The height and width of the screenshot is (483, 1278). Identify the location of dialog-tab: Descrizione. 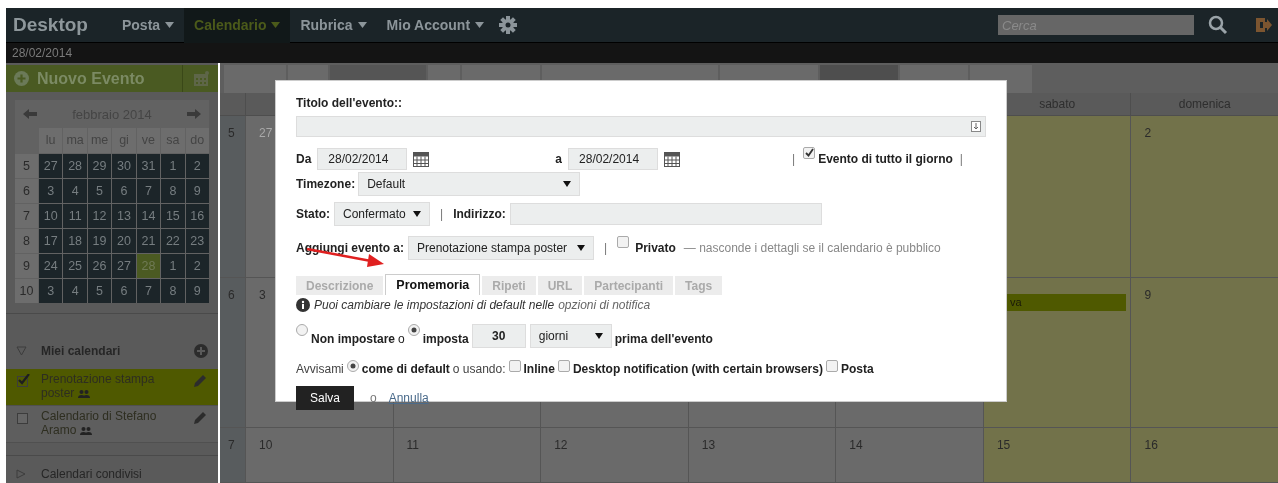
(340, 285).